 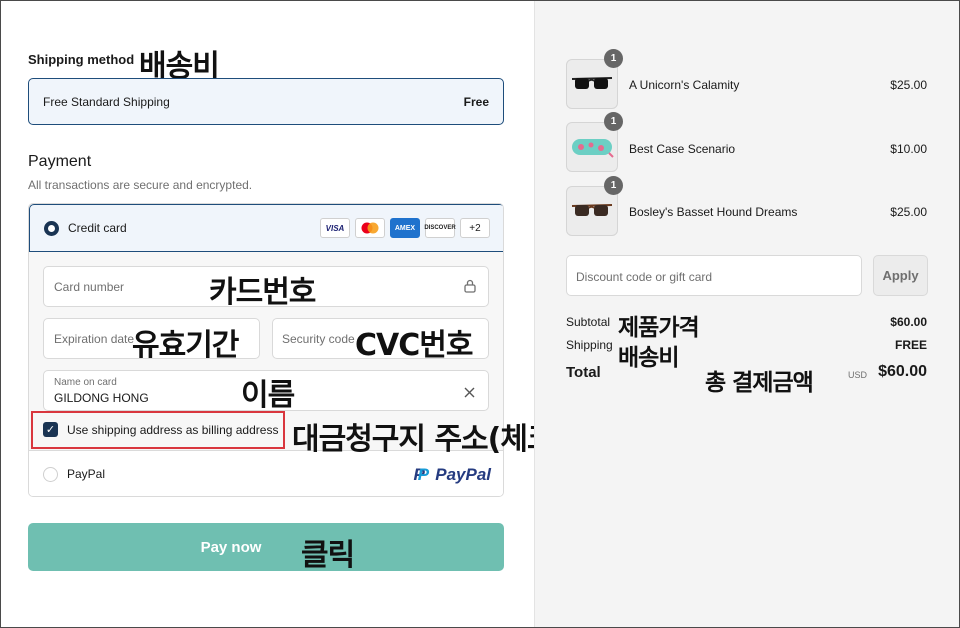 What do you see at coordinates (51, 228) in the screenshot?
I see `credit-card-radio` at bounding box center [51, 228].